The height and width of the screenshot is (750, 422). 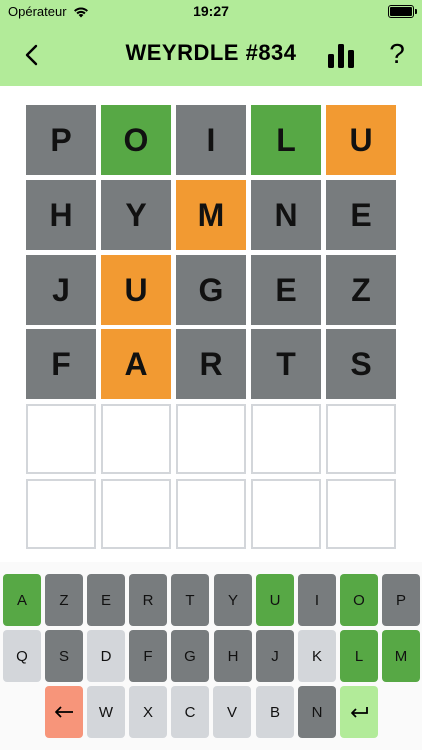 What do you see at coordinates (61, 364) in the screenshot?
I see `board-tile: F` at bounding box center [61, 364].